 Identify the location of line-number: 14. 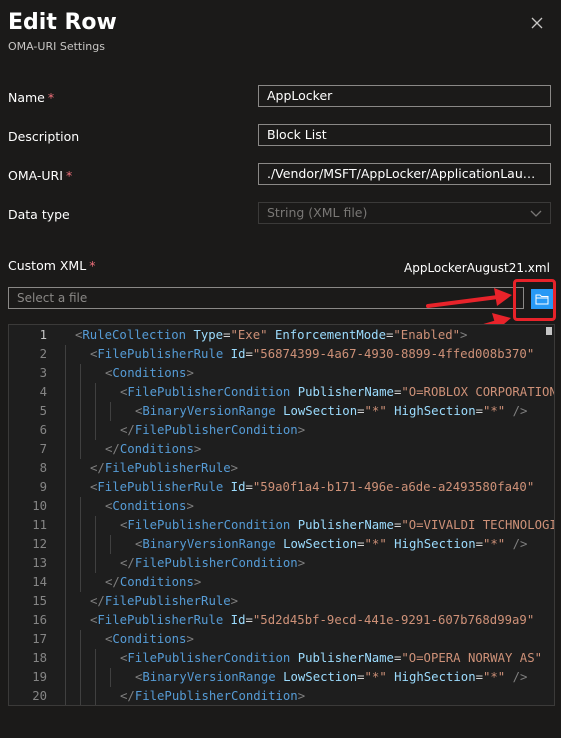
(39, 582).